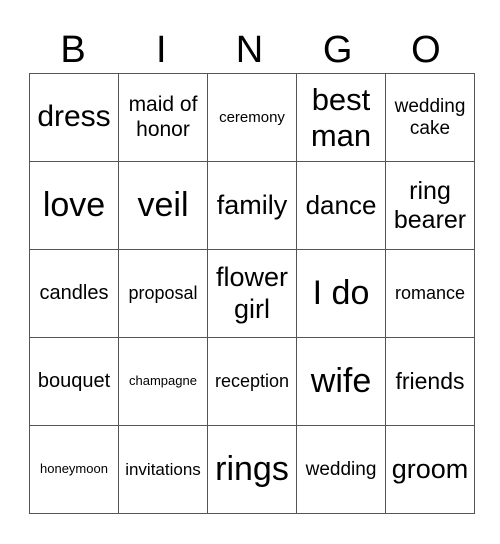 The width and height of the screenshot is (500, 544). I want to click on bingo-header: B I N G O, so click(249, 50).